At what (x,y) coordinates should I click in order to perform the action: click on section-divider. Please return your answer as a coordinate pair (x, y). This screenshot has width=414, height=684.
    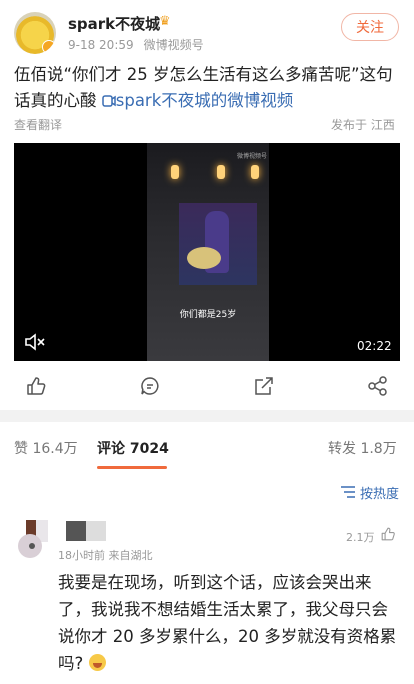
    Looking at the image, I should click on (207, 416).